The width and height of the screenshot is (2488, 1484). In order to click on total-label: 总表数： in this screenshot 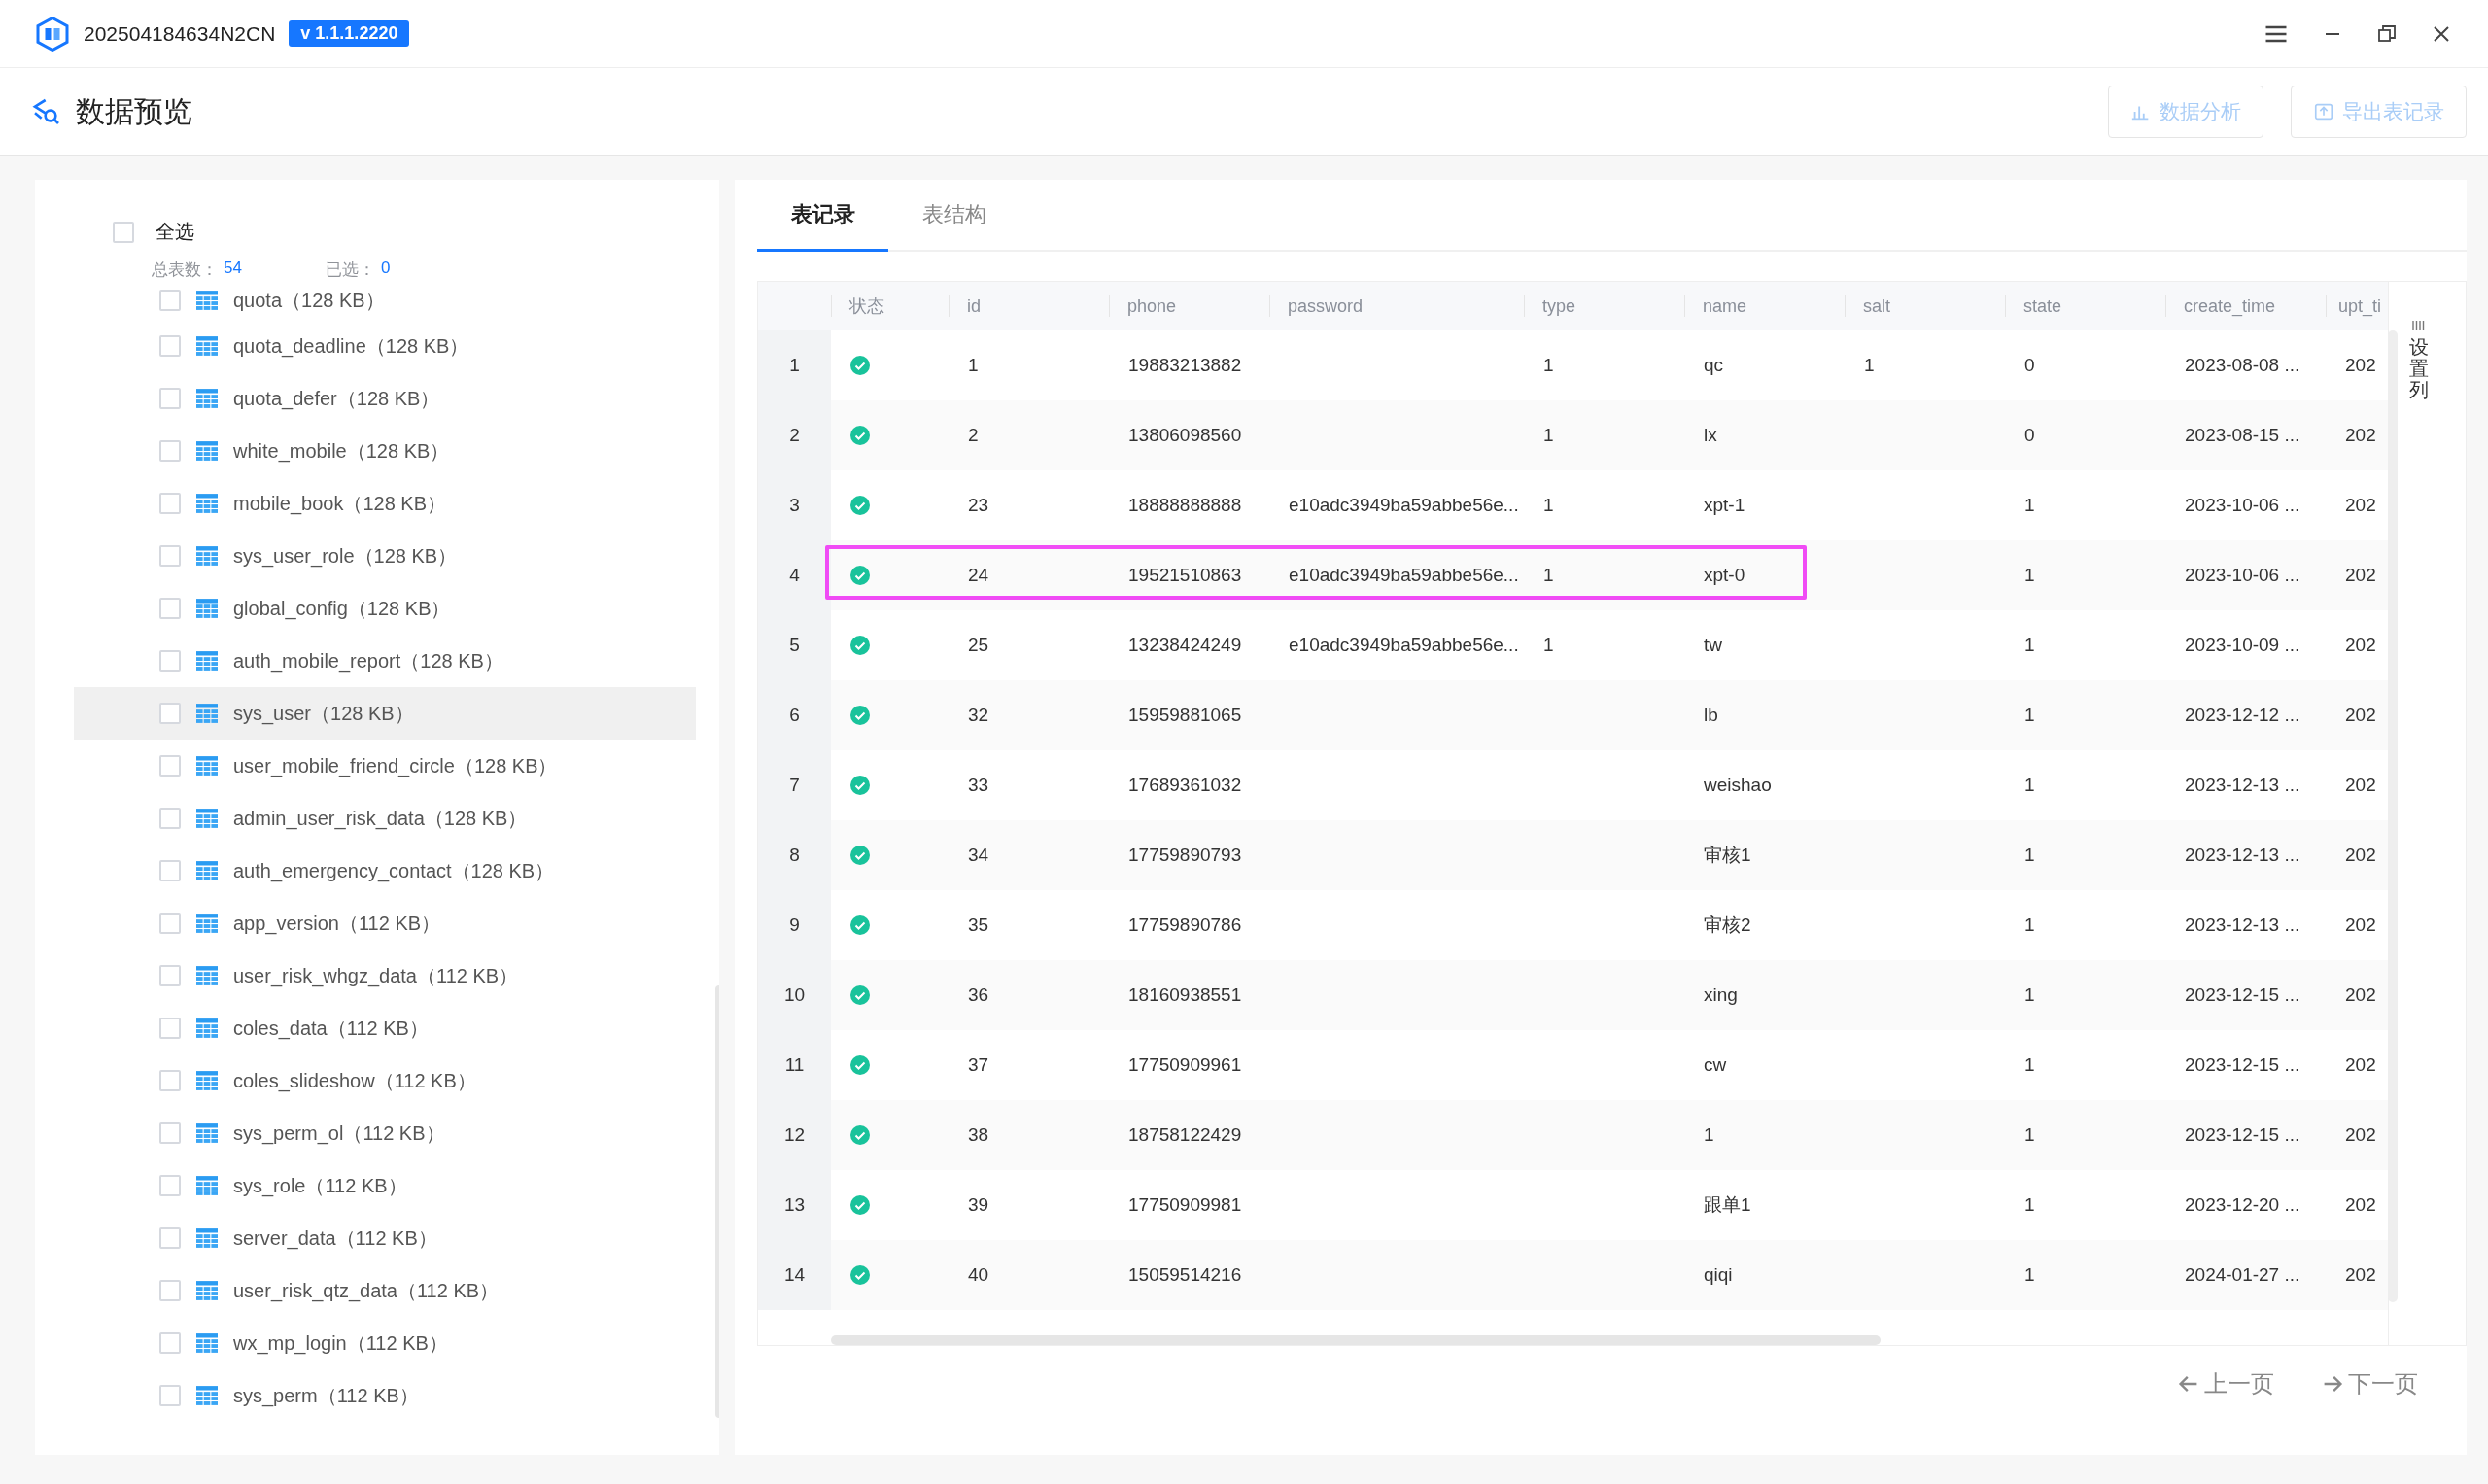, I will do `click(185, 270)`.